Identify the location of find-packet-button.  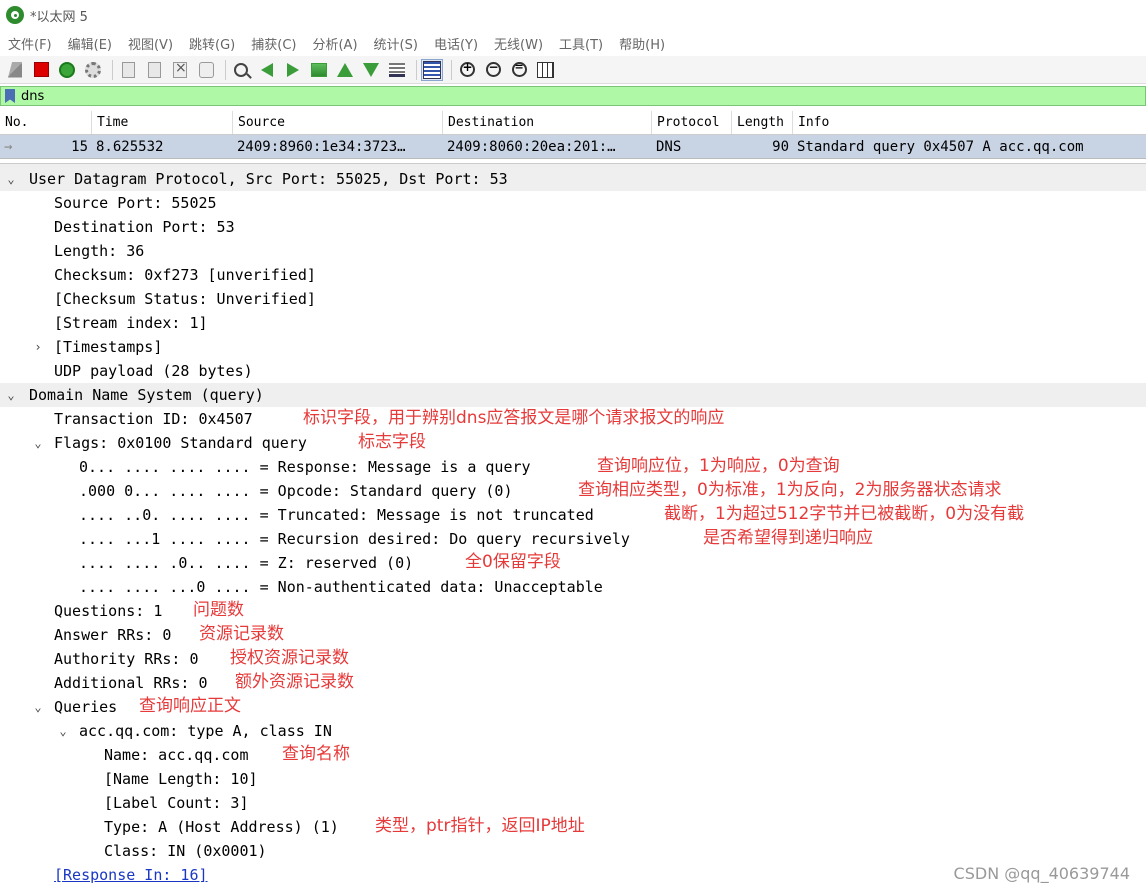
(241, 70).